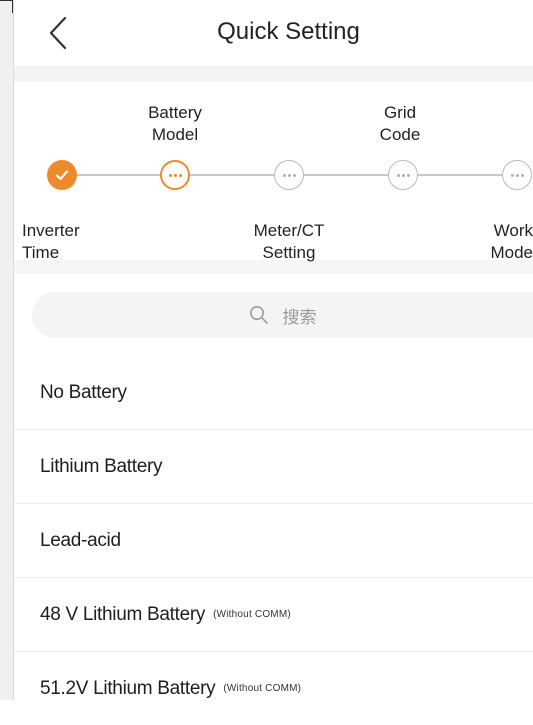 The height and width of the screenshot is (725, 533). I want to click on battery-option-label: No Battery, so click(83, 392).